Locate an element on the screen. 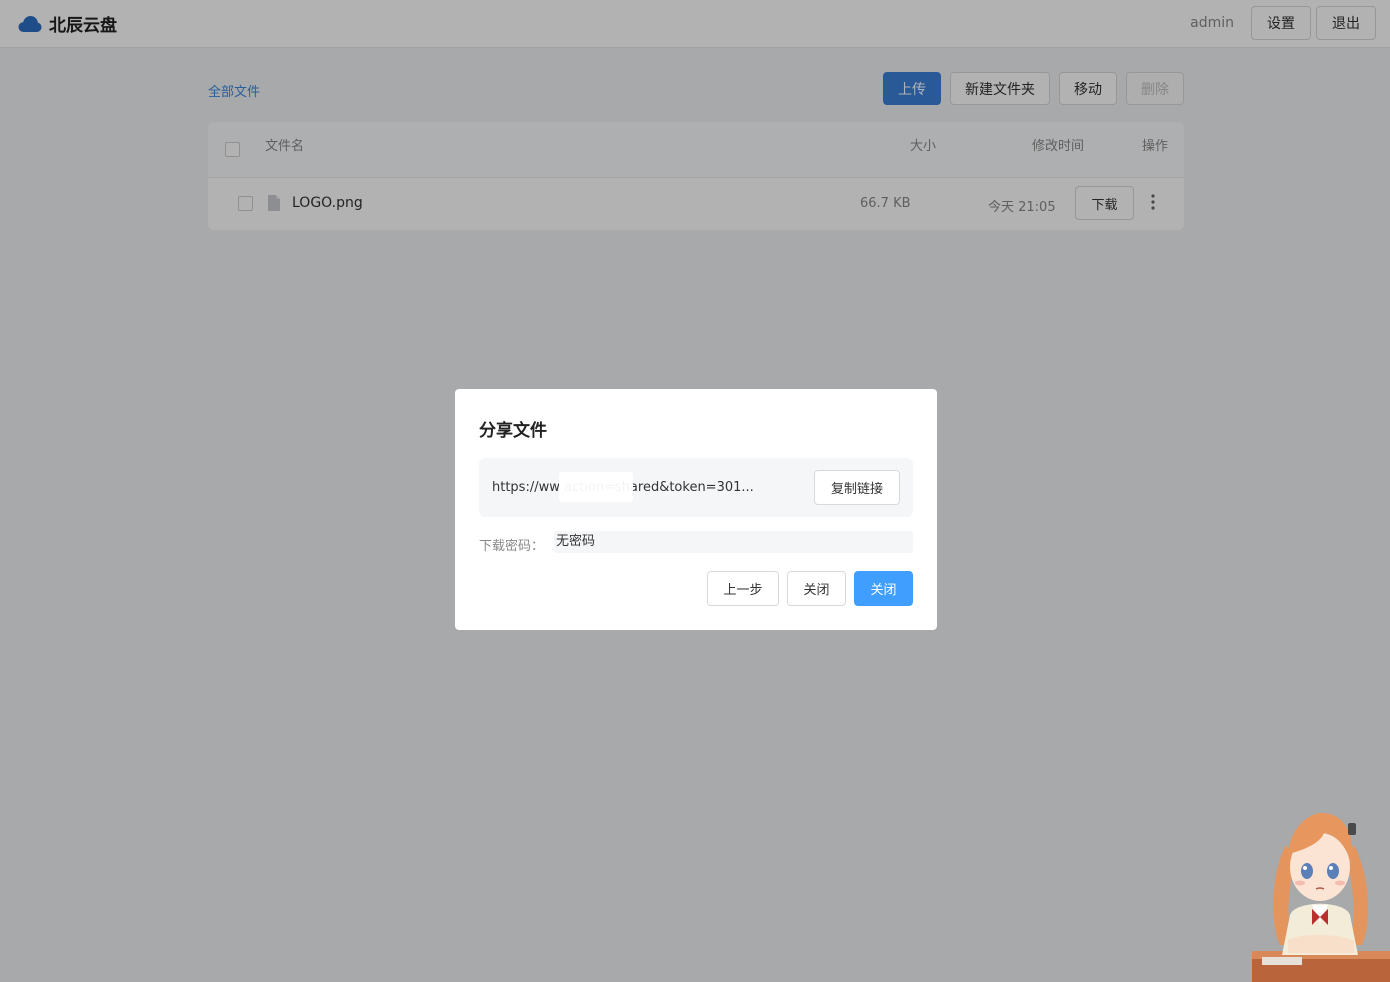  dialog-title: 分享文件 is located at coordinates (513, 431).